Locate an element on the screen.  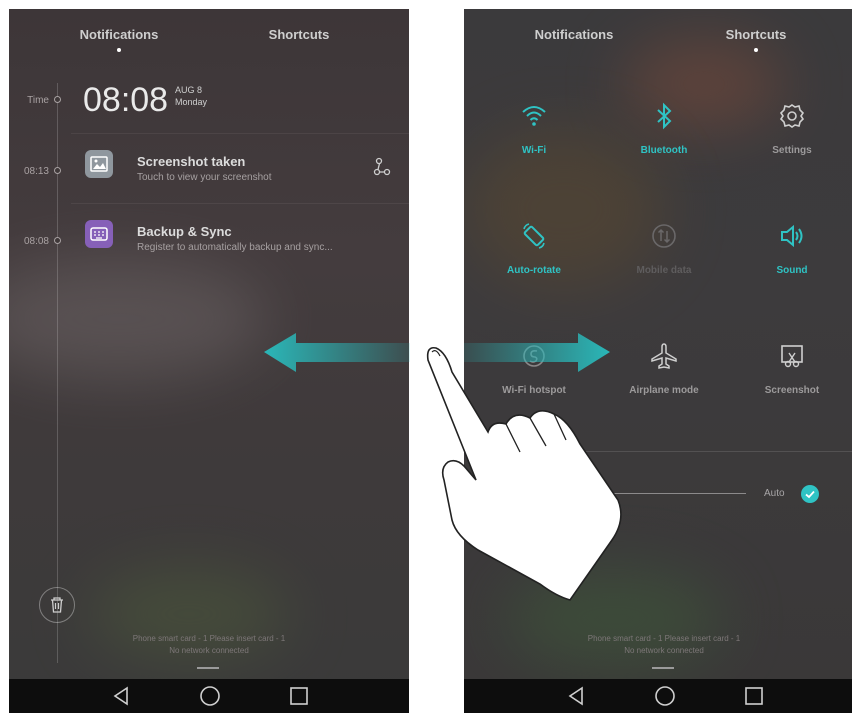
shortcut-sound: Sound is located at coordinates (792, 266).